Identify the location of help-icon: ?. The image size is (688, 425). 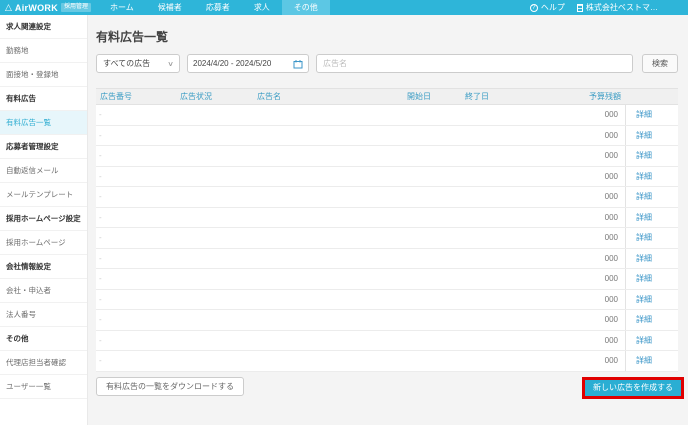
(533, 7).